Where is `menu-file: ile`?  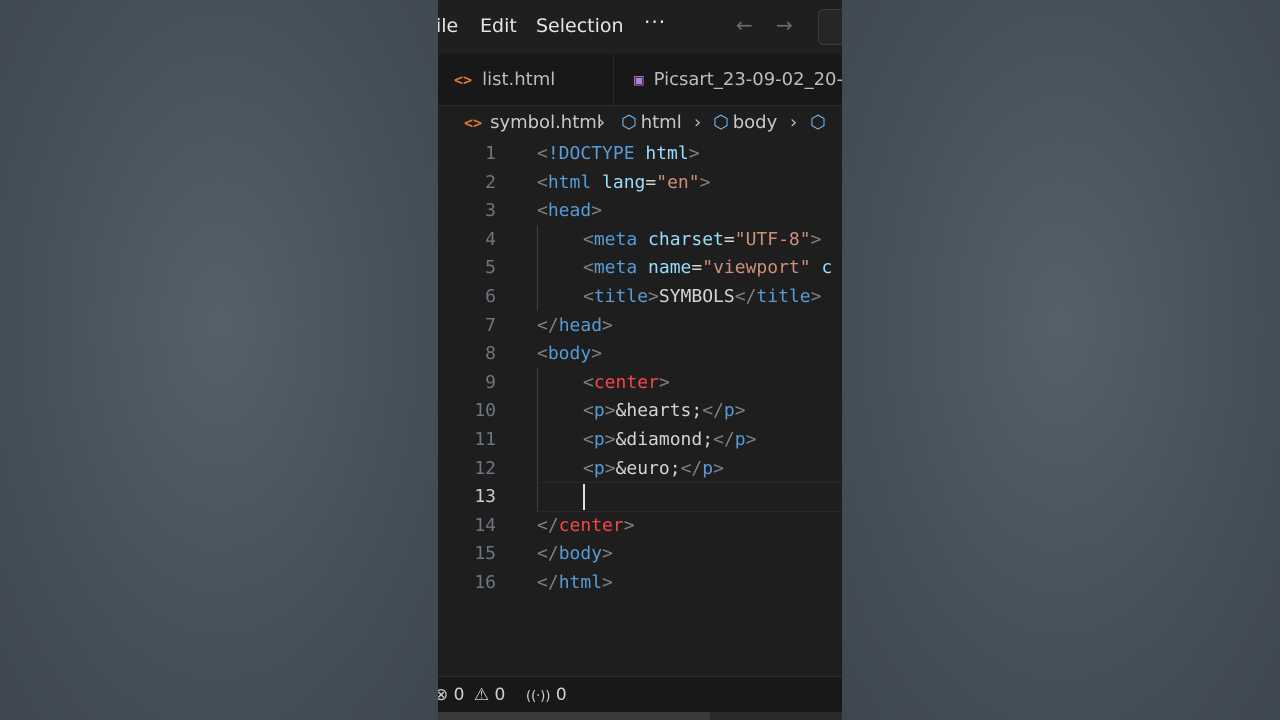 menu-file: ile is located at coordinates (448, 26).